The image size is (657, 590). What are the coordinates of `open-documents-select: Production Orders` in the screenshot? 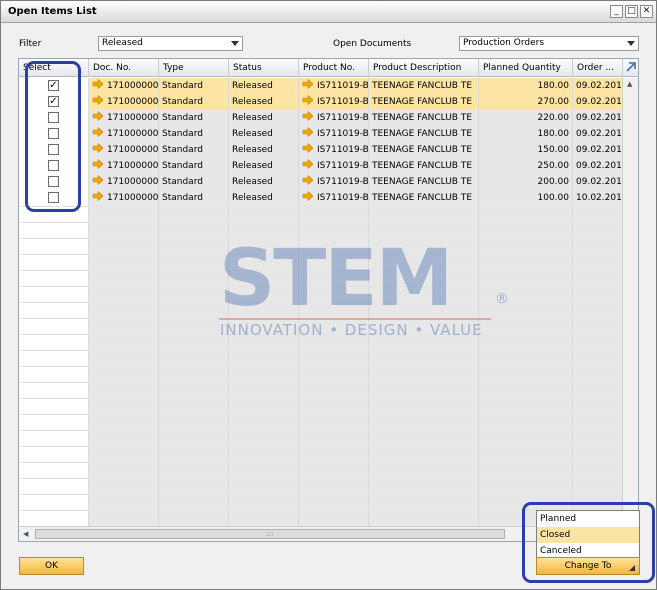 It's located at (549, 43).